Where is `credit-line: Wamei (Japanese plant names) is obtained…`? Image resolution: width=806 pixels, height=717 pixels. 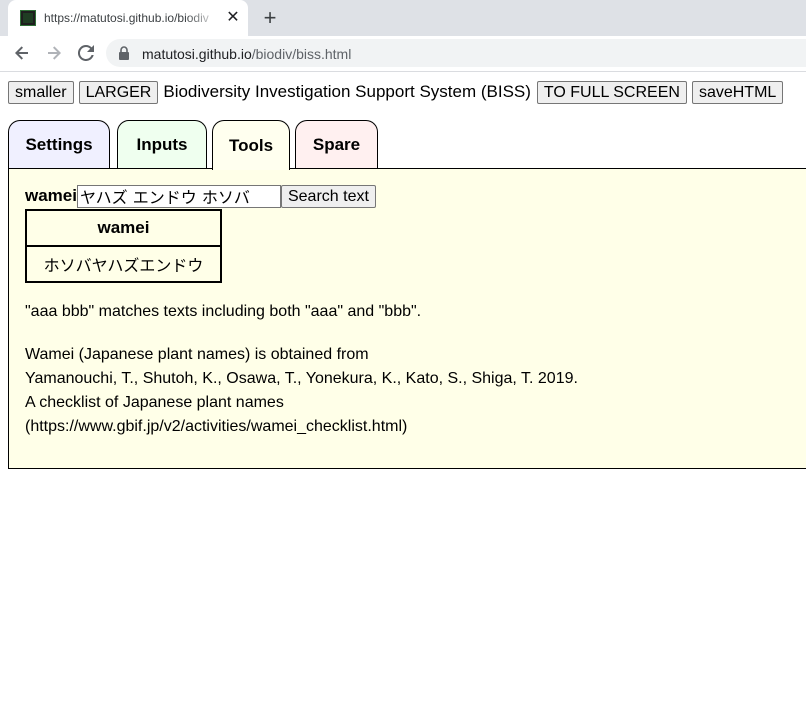 credit-line: Wamei (Japanese plant names) is obtained… is located at coordinates (197, 354).